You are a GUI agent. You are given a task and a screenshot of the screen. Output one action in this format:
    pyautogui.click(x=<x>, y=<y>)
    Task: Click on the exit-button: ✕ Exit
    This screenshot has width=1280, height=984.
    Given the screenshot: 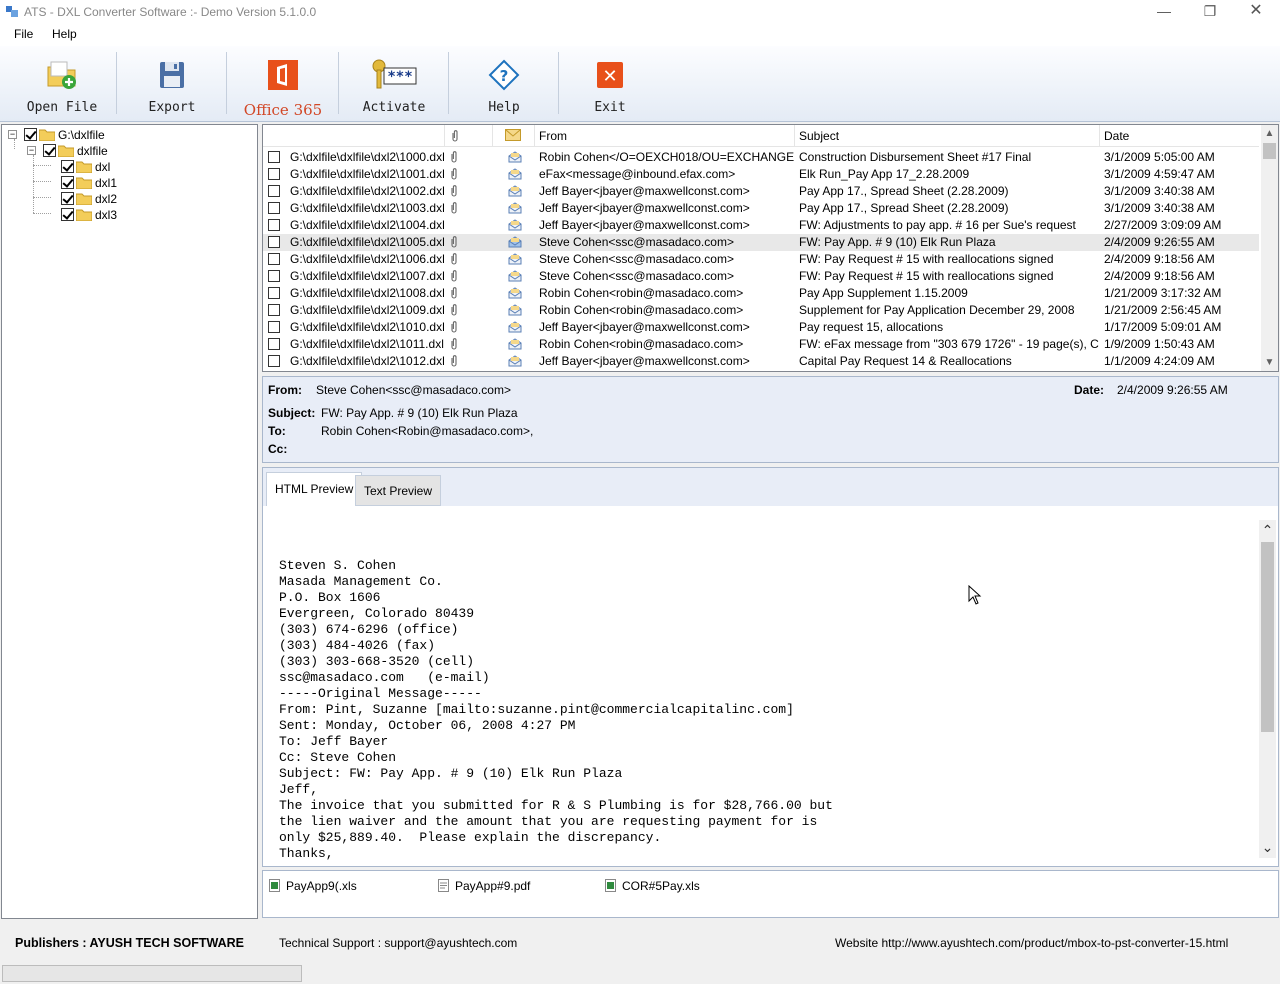 What is the action you would take?
    pyautogui.click(x=610, y=84)
    